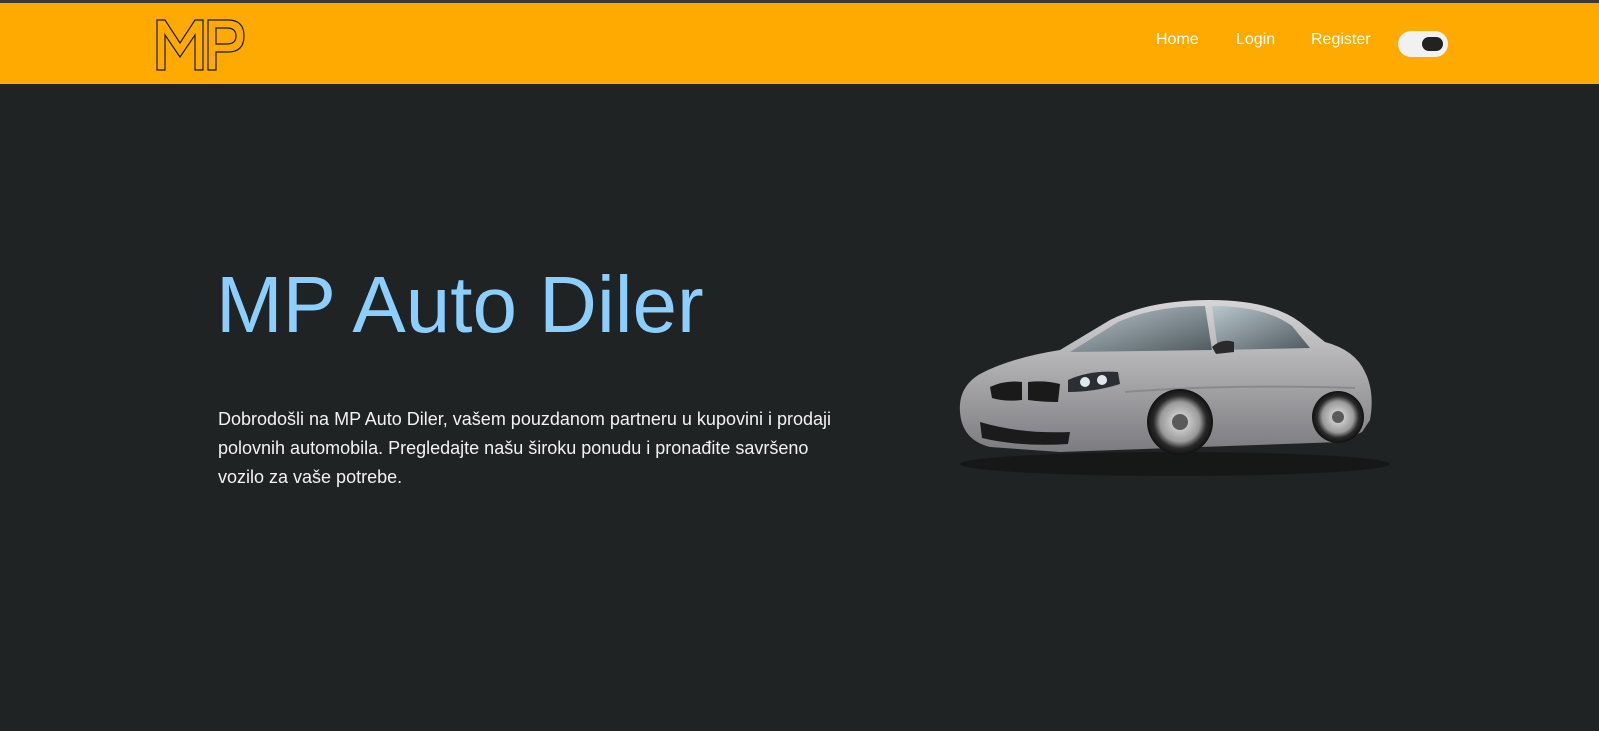 The width and height of the screenshot is (1599, 731). What do you see at coordinates (799, 43) in the screenshot?
I see `navbar: Home Login Register` at bounding box center [799, 43].